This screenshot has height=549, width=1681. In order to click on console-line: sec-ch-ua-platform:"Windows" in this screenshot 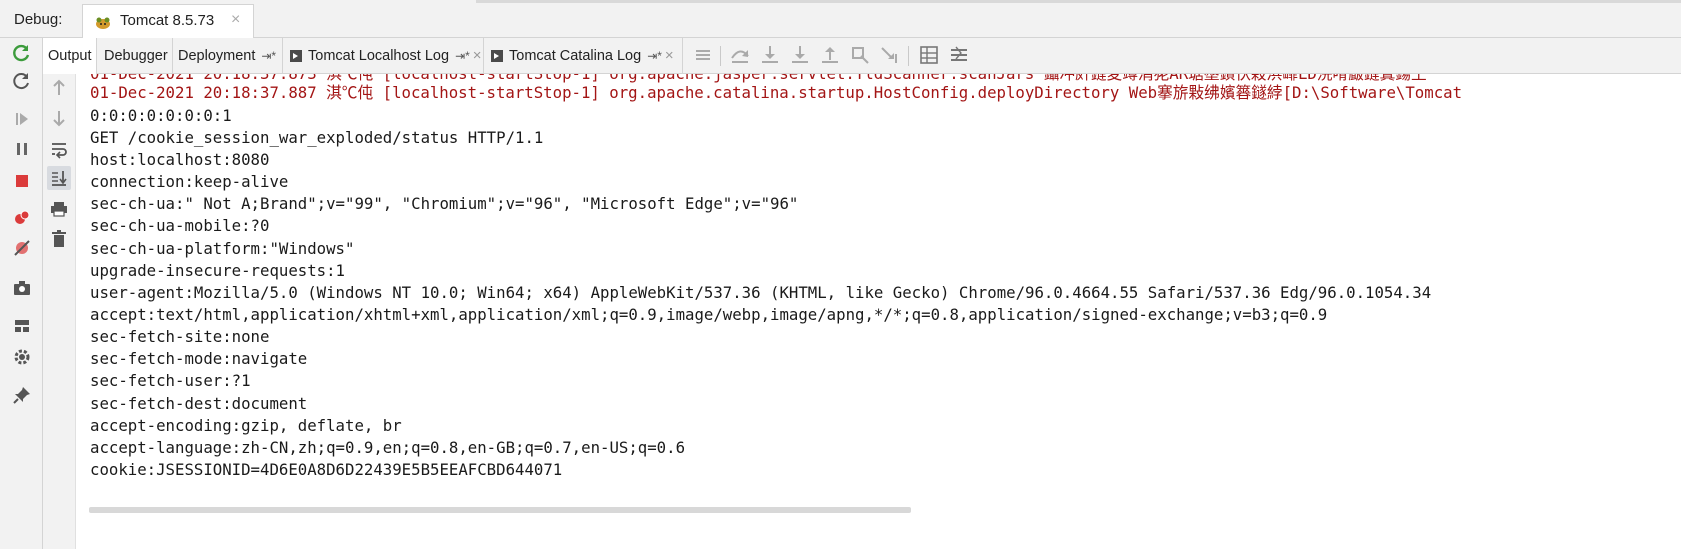, I will do `click(222, 248)`.